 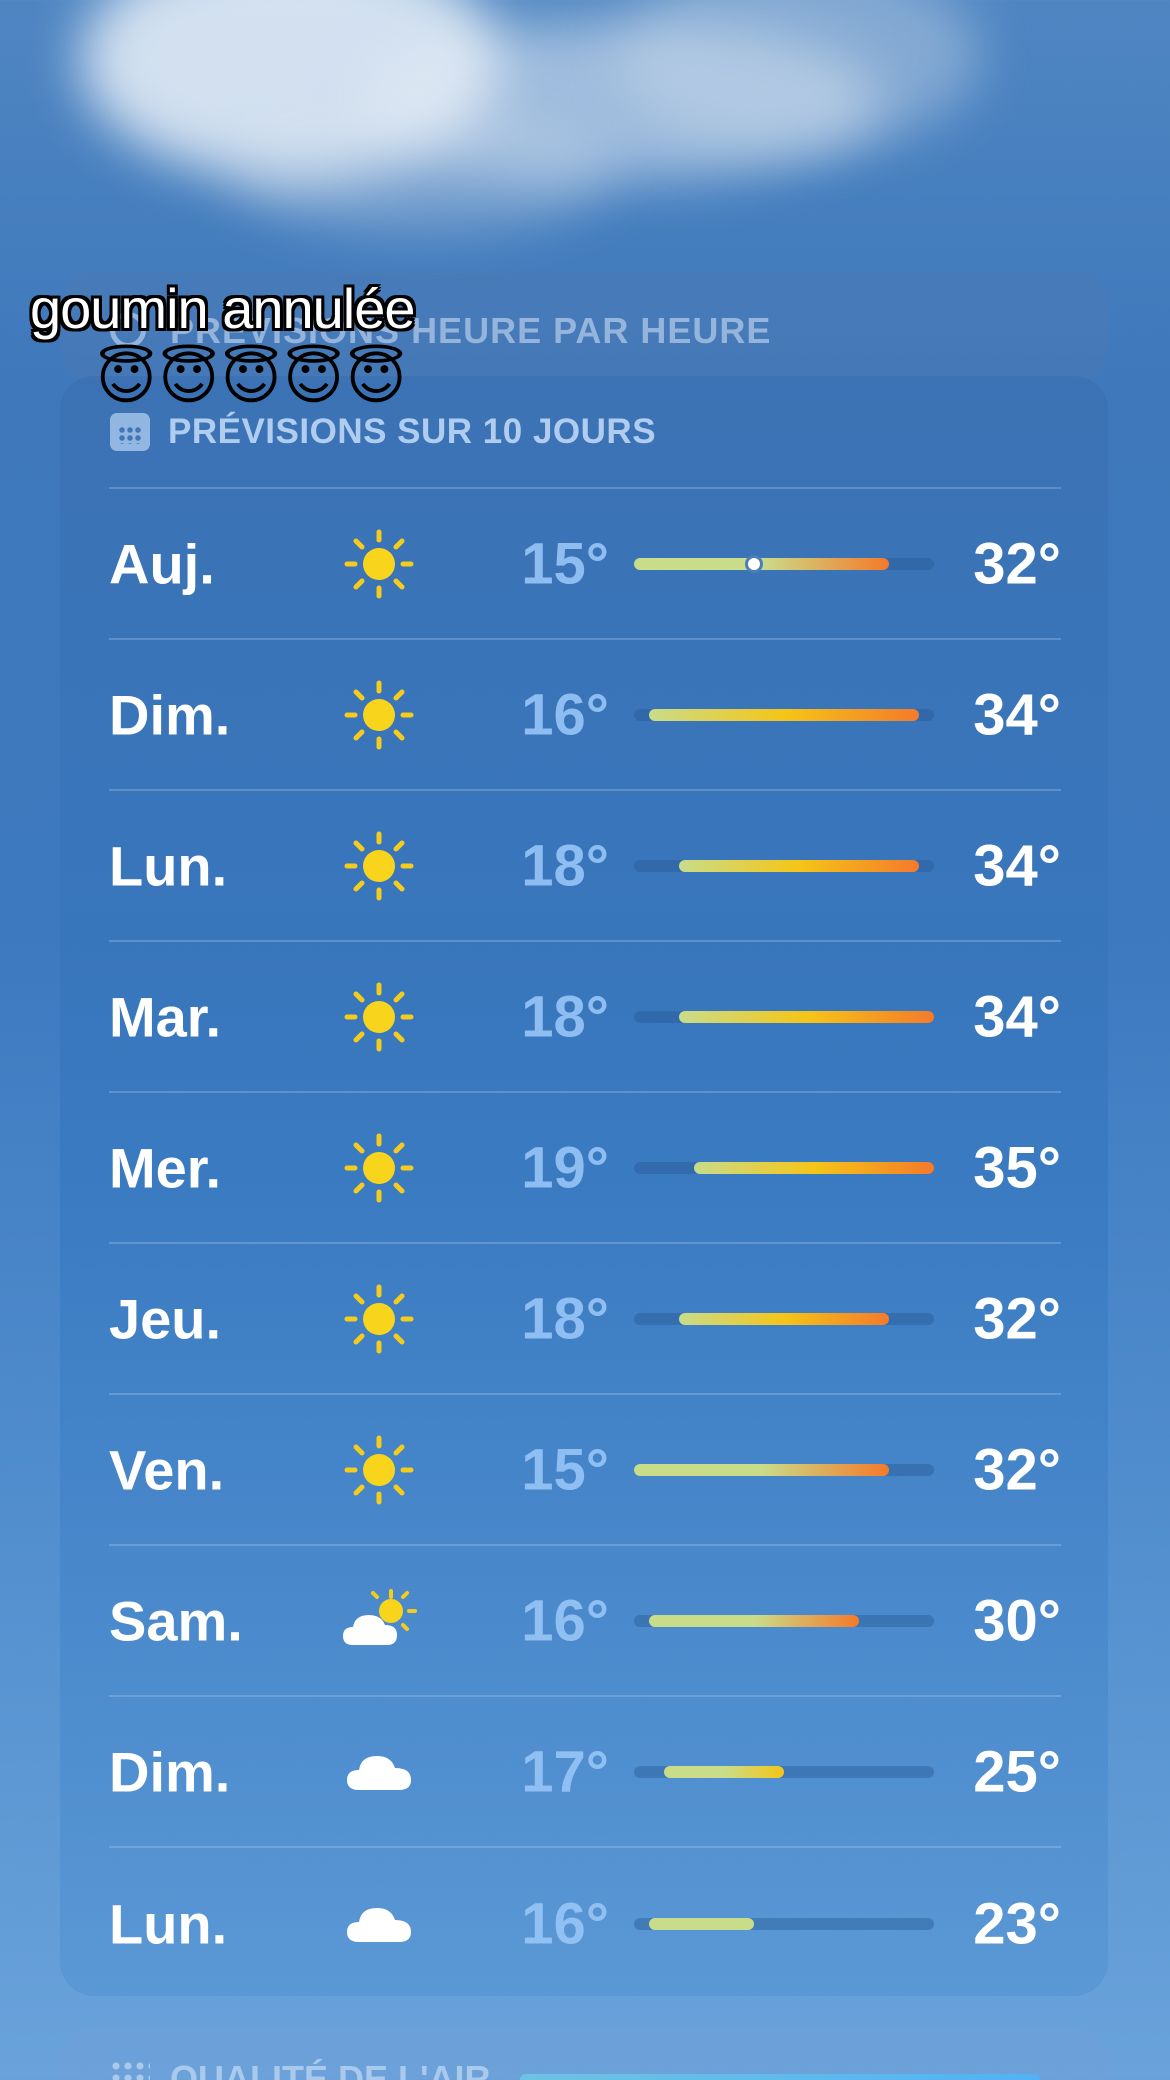 I want to click on forecast-row: Mer. 19° 35°, so click(x=585, y=1168).